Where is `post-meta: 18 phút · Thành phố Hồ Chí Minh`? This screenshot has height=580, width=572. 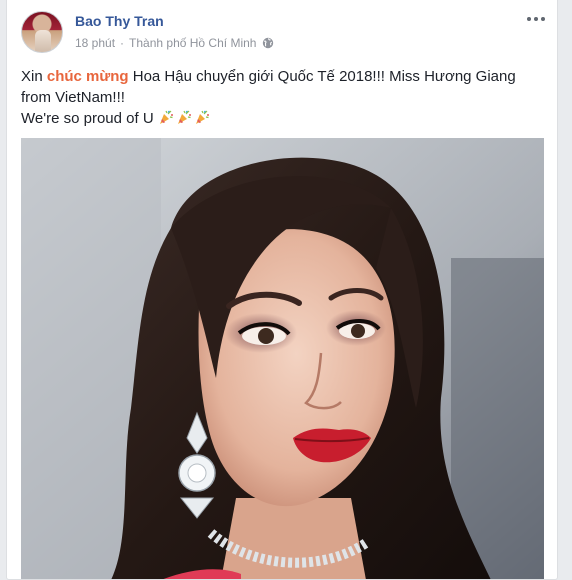 post-meta: 18 phút · Thành phố Hồ Chí Minh is located at coordinates (174, 43).